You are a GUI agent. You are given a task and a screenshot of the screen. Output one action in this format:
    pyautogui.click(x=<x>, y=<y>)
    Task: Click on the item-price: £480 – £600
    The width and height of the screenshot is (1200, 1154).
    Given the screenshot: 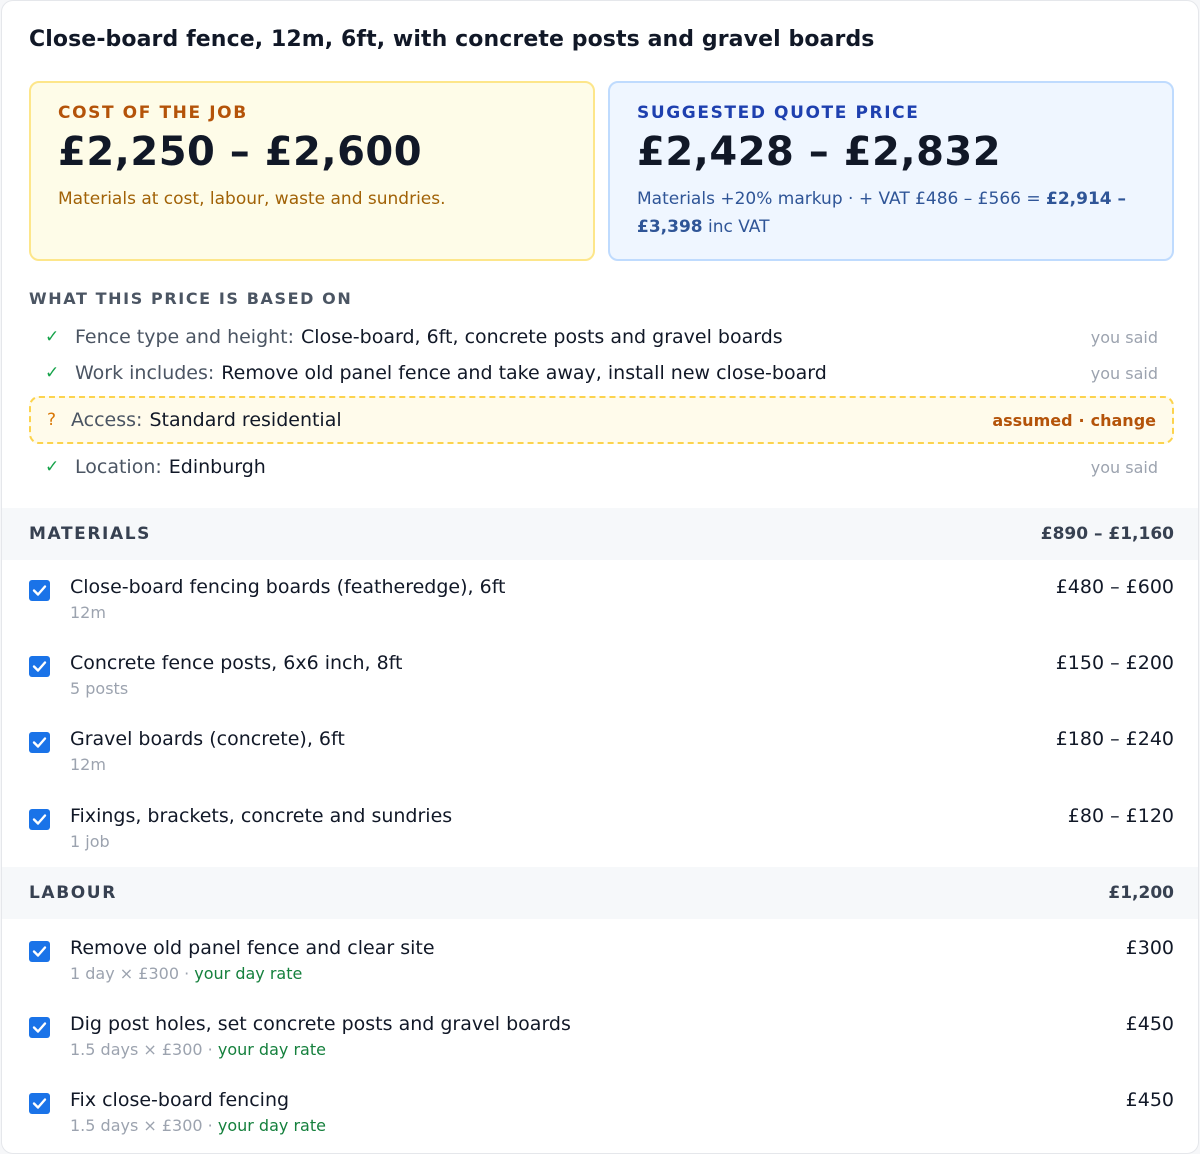 What is the action you would take?
    pyautogui.click(x=1114, y=587)
    